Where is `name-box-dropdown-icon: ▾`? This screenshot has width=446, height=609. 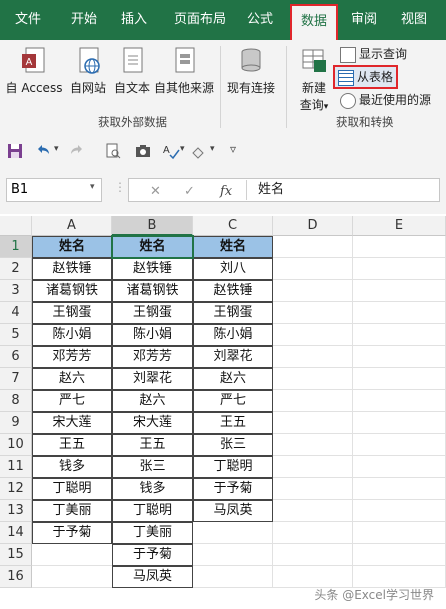 name-box-dropdown-icon: ▾ is located at coordinates (92, 187).